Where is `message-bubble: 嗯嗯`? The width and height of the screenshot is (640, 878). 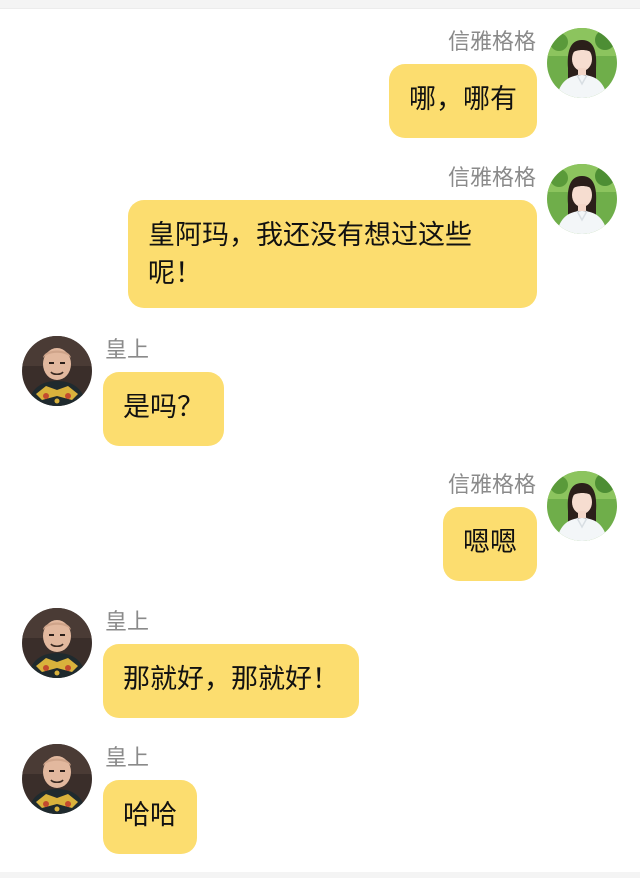 message-bubble: 嗯嗯 is located at coordinates (490, 544).